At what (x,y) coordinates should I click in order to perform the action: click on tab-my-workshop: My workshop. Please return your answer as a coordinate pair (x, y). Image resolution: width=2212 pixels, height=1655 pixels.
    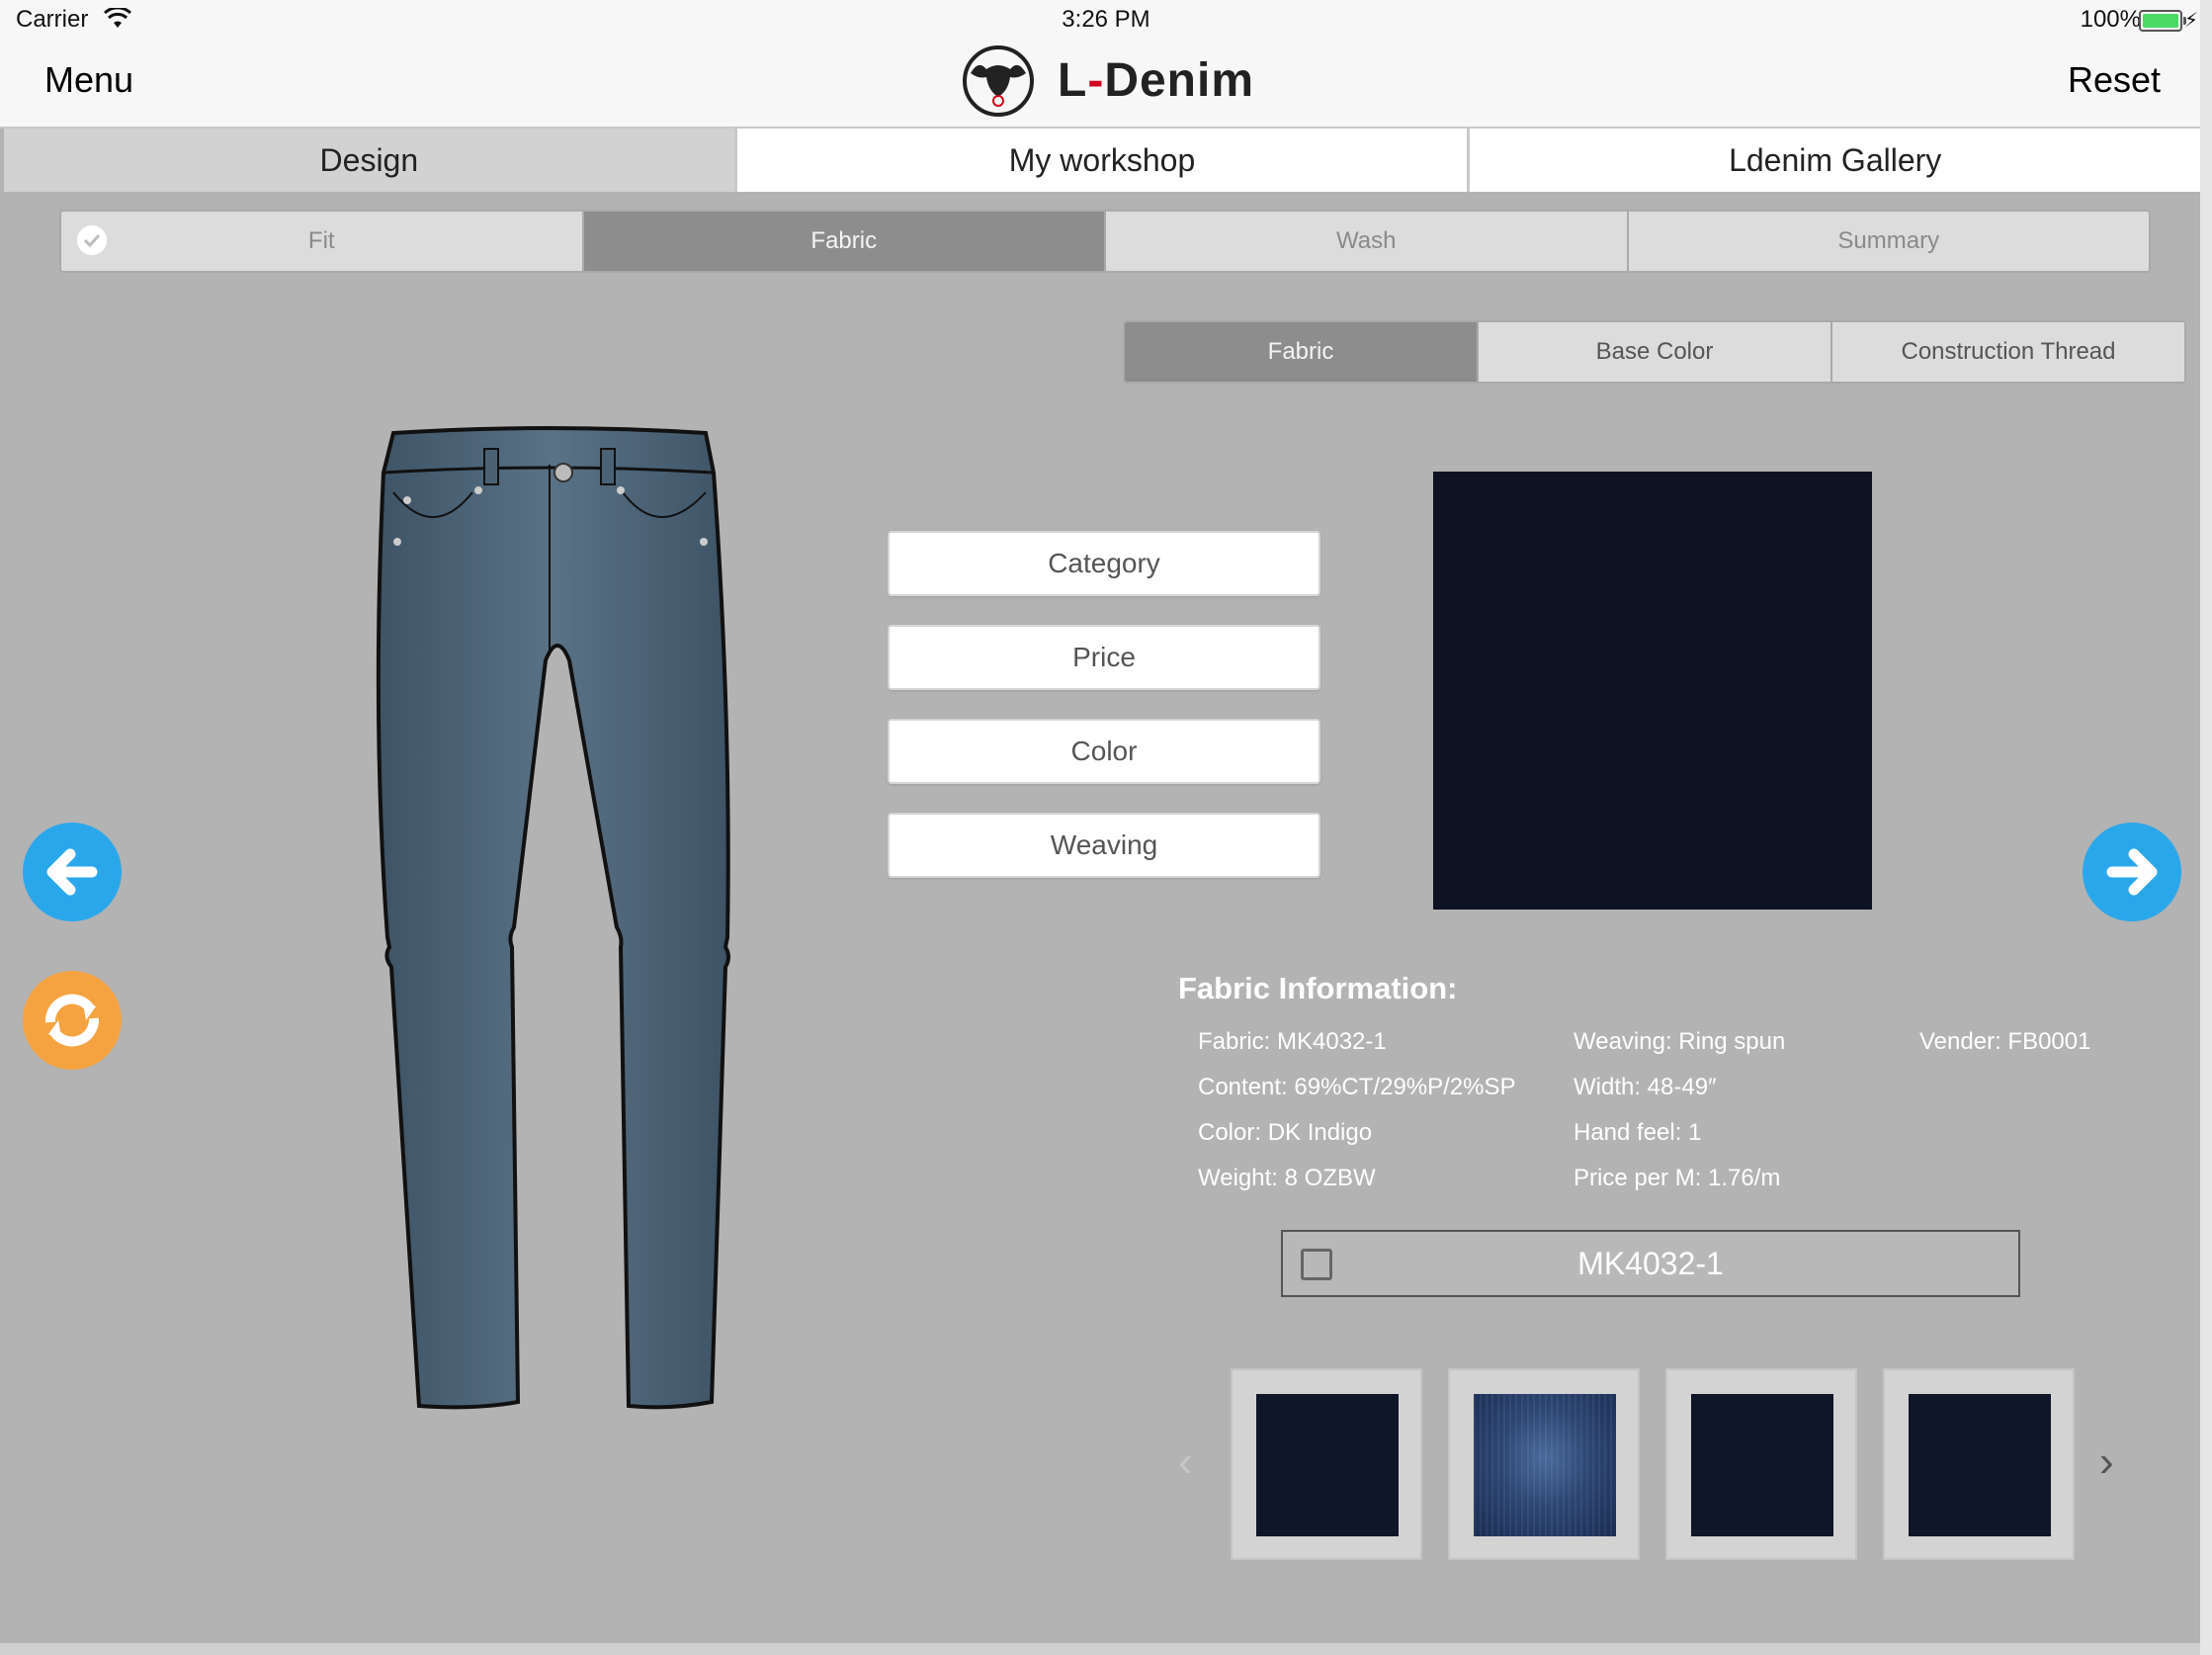
    Looking at the image, I should click on (1100, 160).